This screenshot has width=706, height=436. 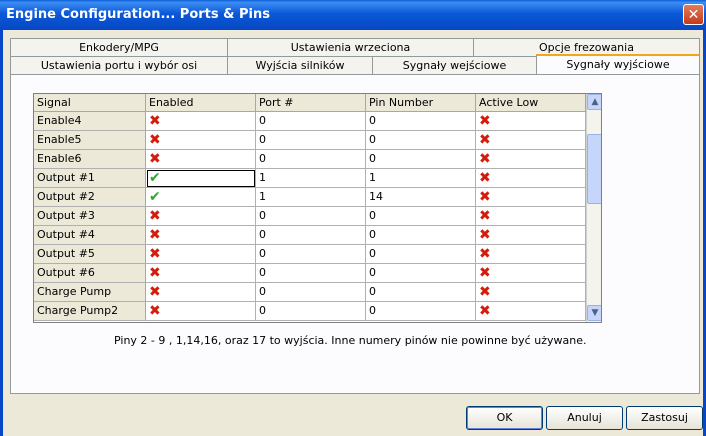 What do you see at coordinates (350, 47) in the screenshot?
I see `tab-ustawienia-wrzeciona: Ustawienia wrzeciona` at bounding box center [350, 47].